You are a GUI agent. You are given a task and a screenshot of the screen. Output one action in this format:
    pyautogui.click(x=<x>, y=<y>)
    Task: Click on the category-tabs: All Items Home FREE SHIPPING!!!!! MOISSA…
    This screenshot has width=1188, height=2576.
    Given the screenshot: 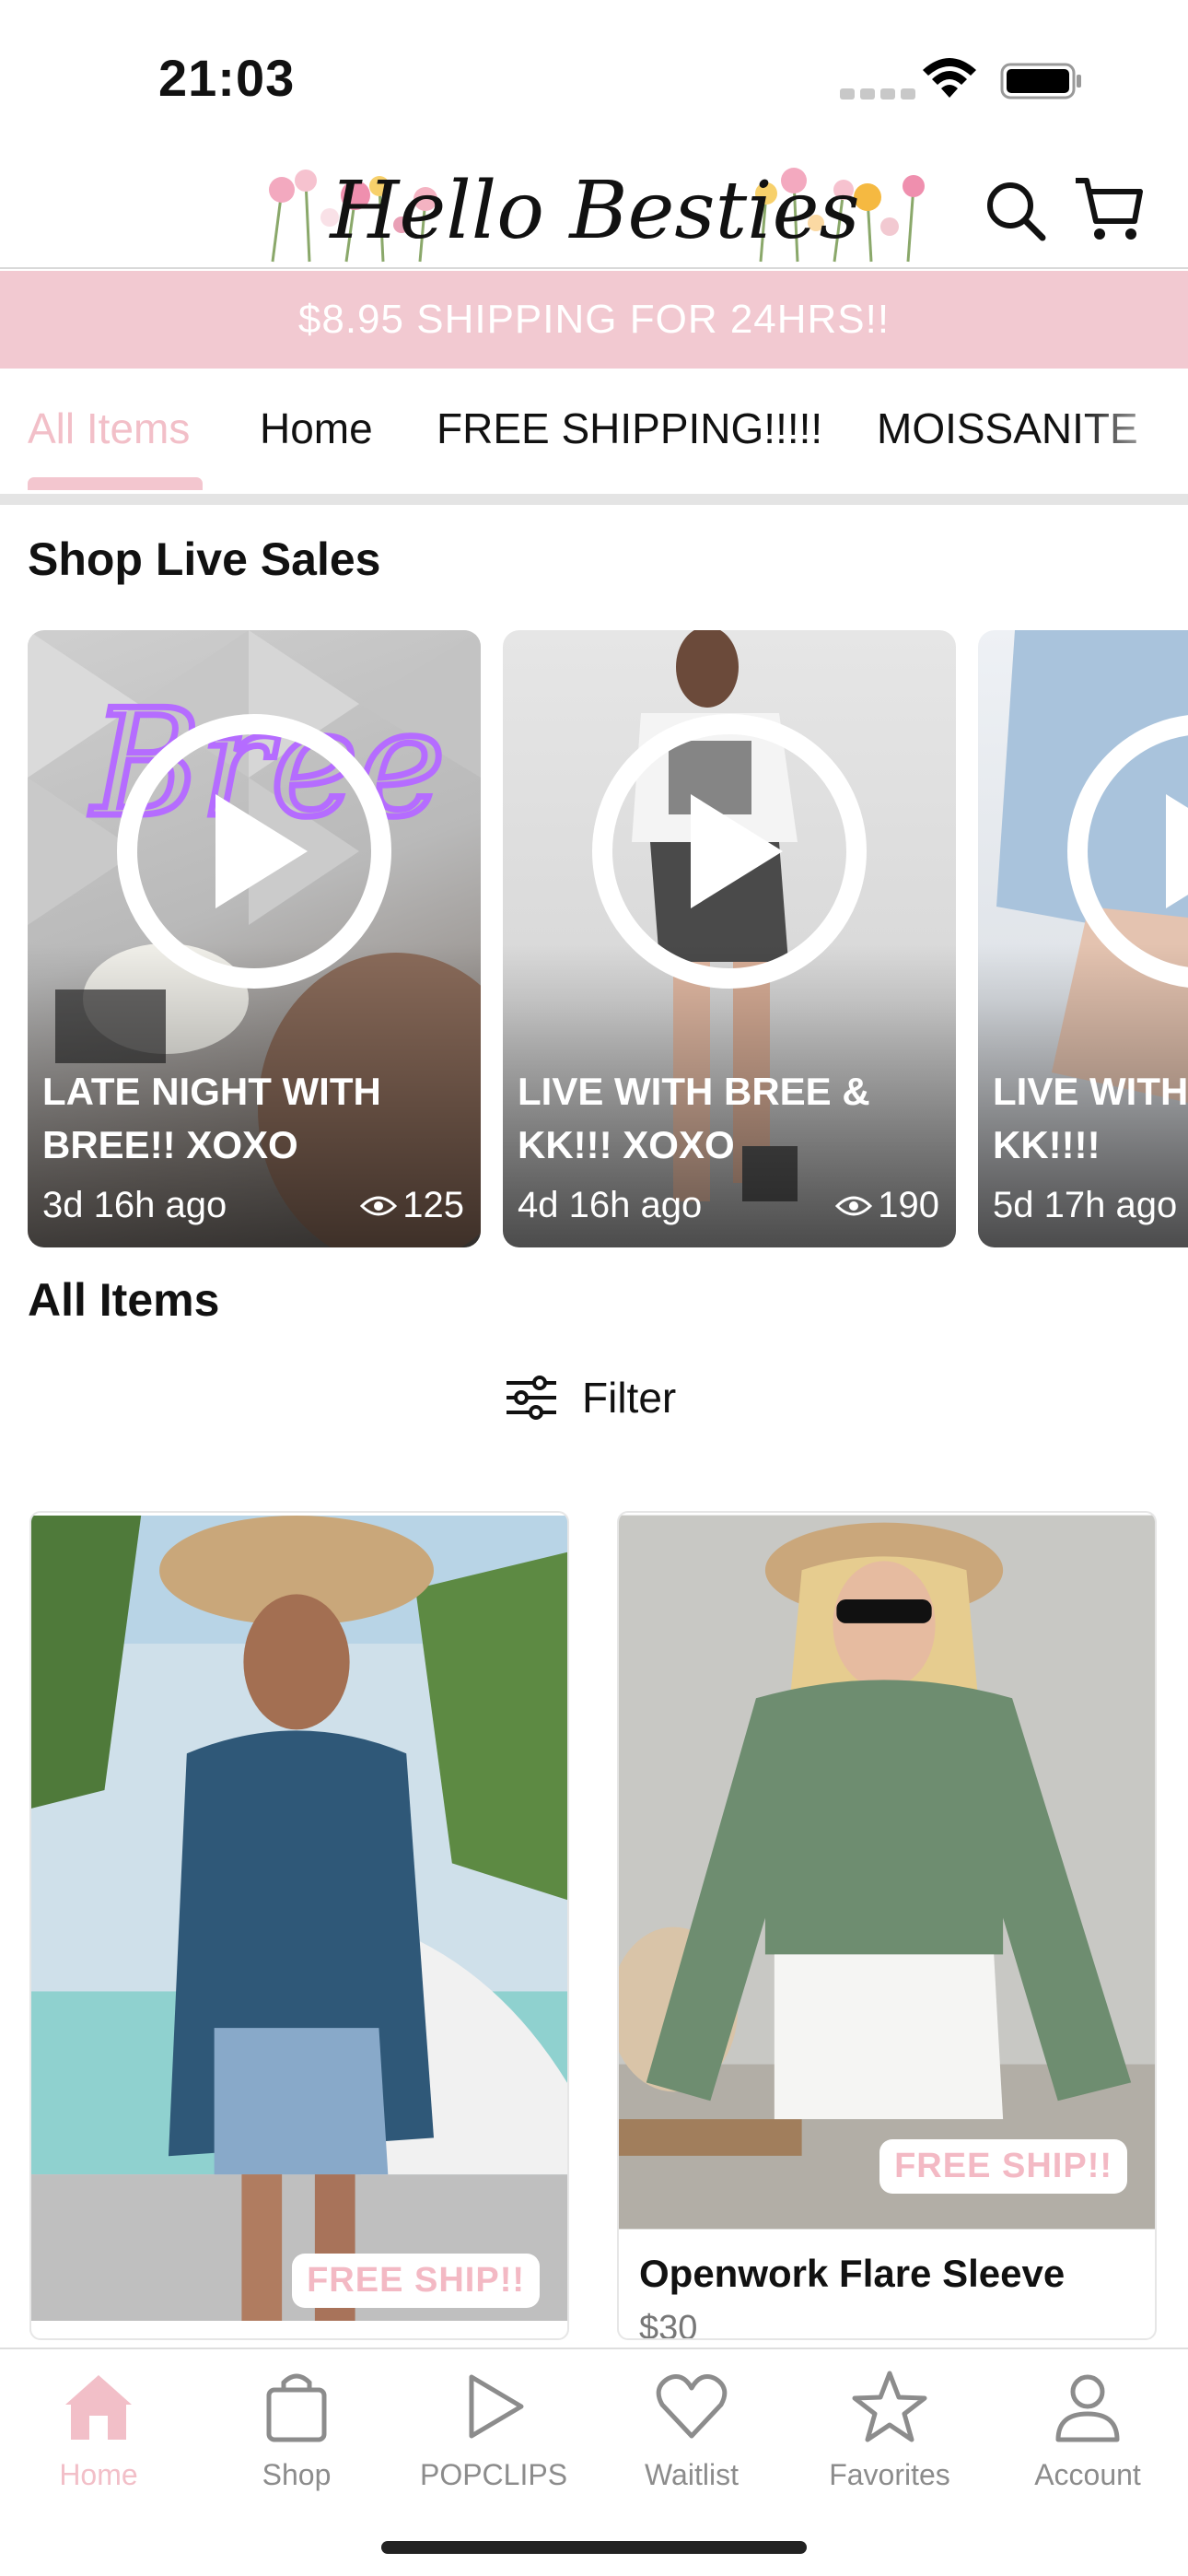 What is the action you would take?
    pyautogui.click(x=594, y=431)
    